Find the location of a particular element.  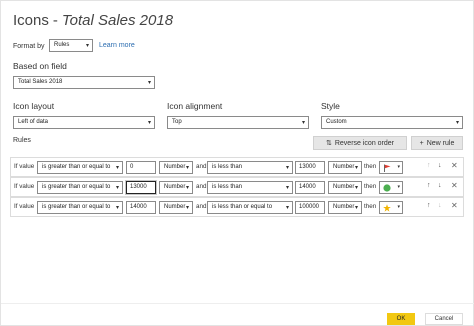

ok-button: OK is located at coordinates (401, 319).